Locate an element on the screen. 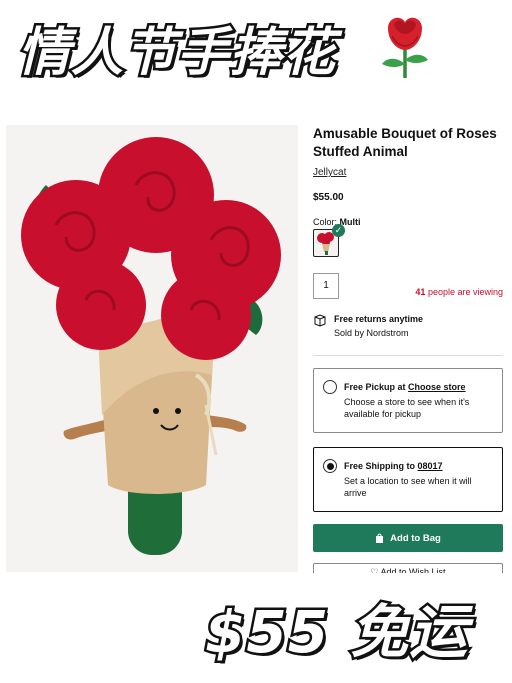 The height and width of the screenshot is (683, 512). price: $55.00 is located at coordinates (328, 197).